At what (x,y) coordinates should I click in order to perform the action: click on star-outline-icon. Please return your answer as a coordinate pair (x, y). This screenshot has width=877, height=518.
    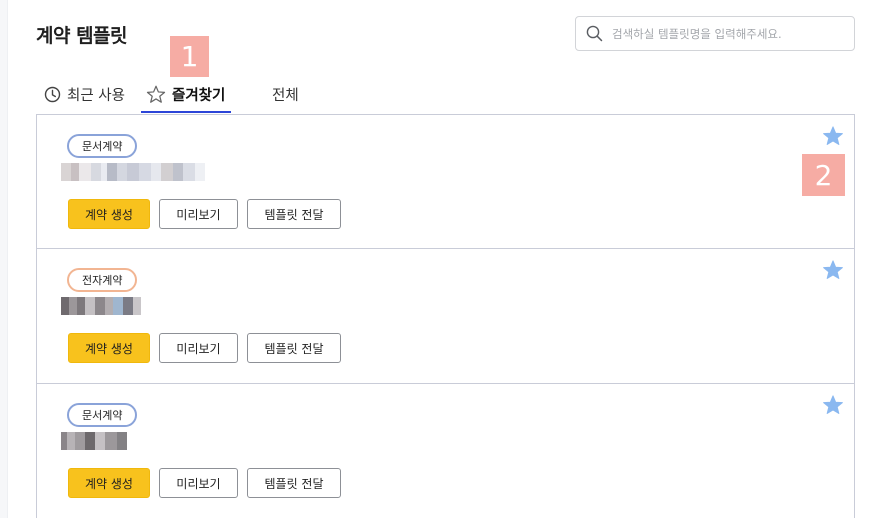
    Looking at the image, I should click on (156, 94).